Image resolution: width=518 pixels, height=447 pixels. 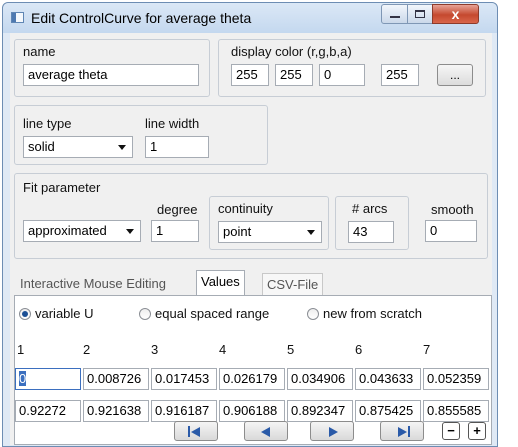 What do you see at coordinates (21, 349) in the screenshot?
I see `column-header: 1` at bounding box center [21, 349].